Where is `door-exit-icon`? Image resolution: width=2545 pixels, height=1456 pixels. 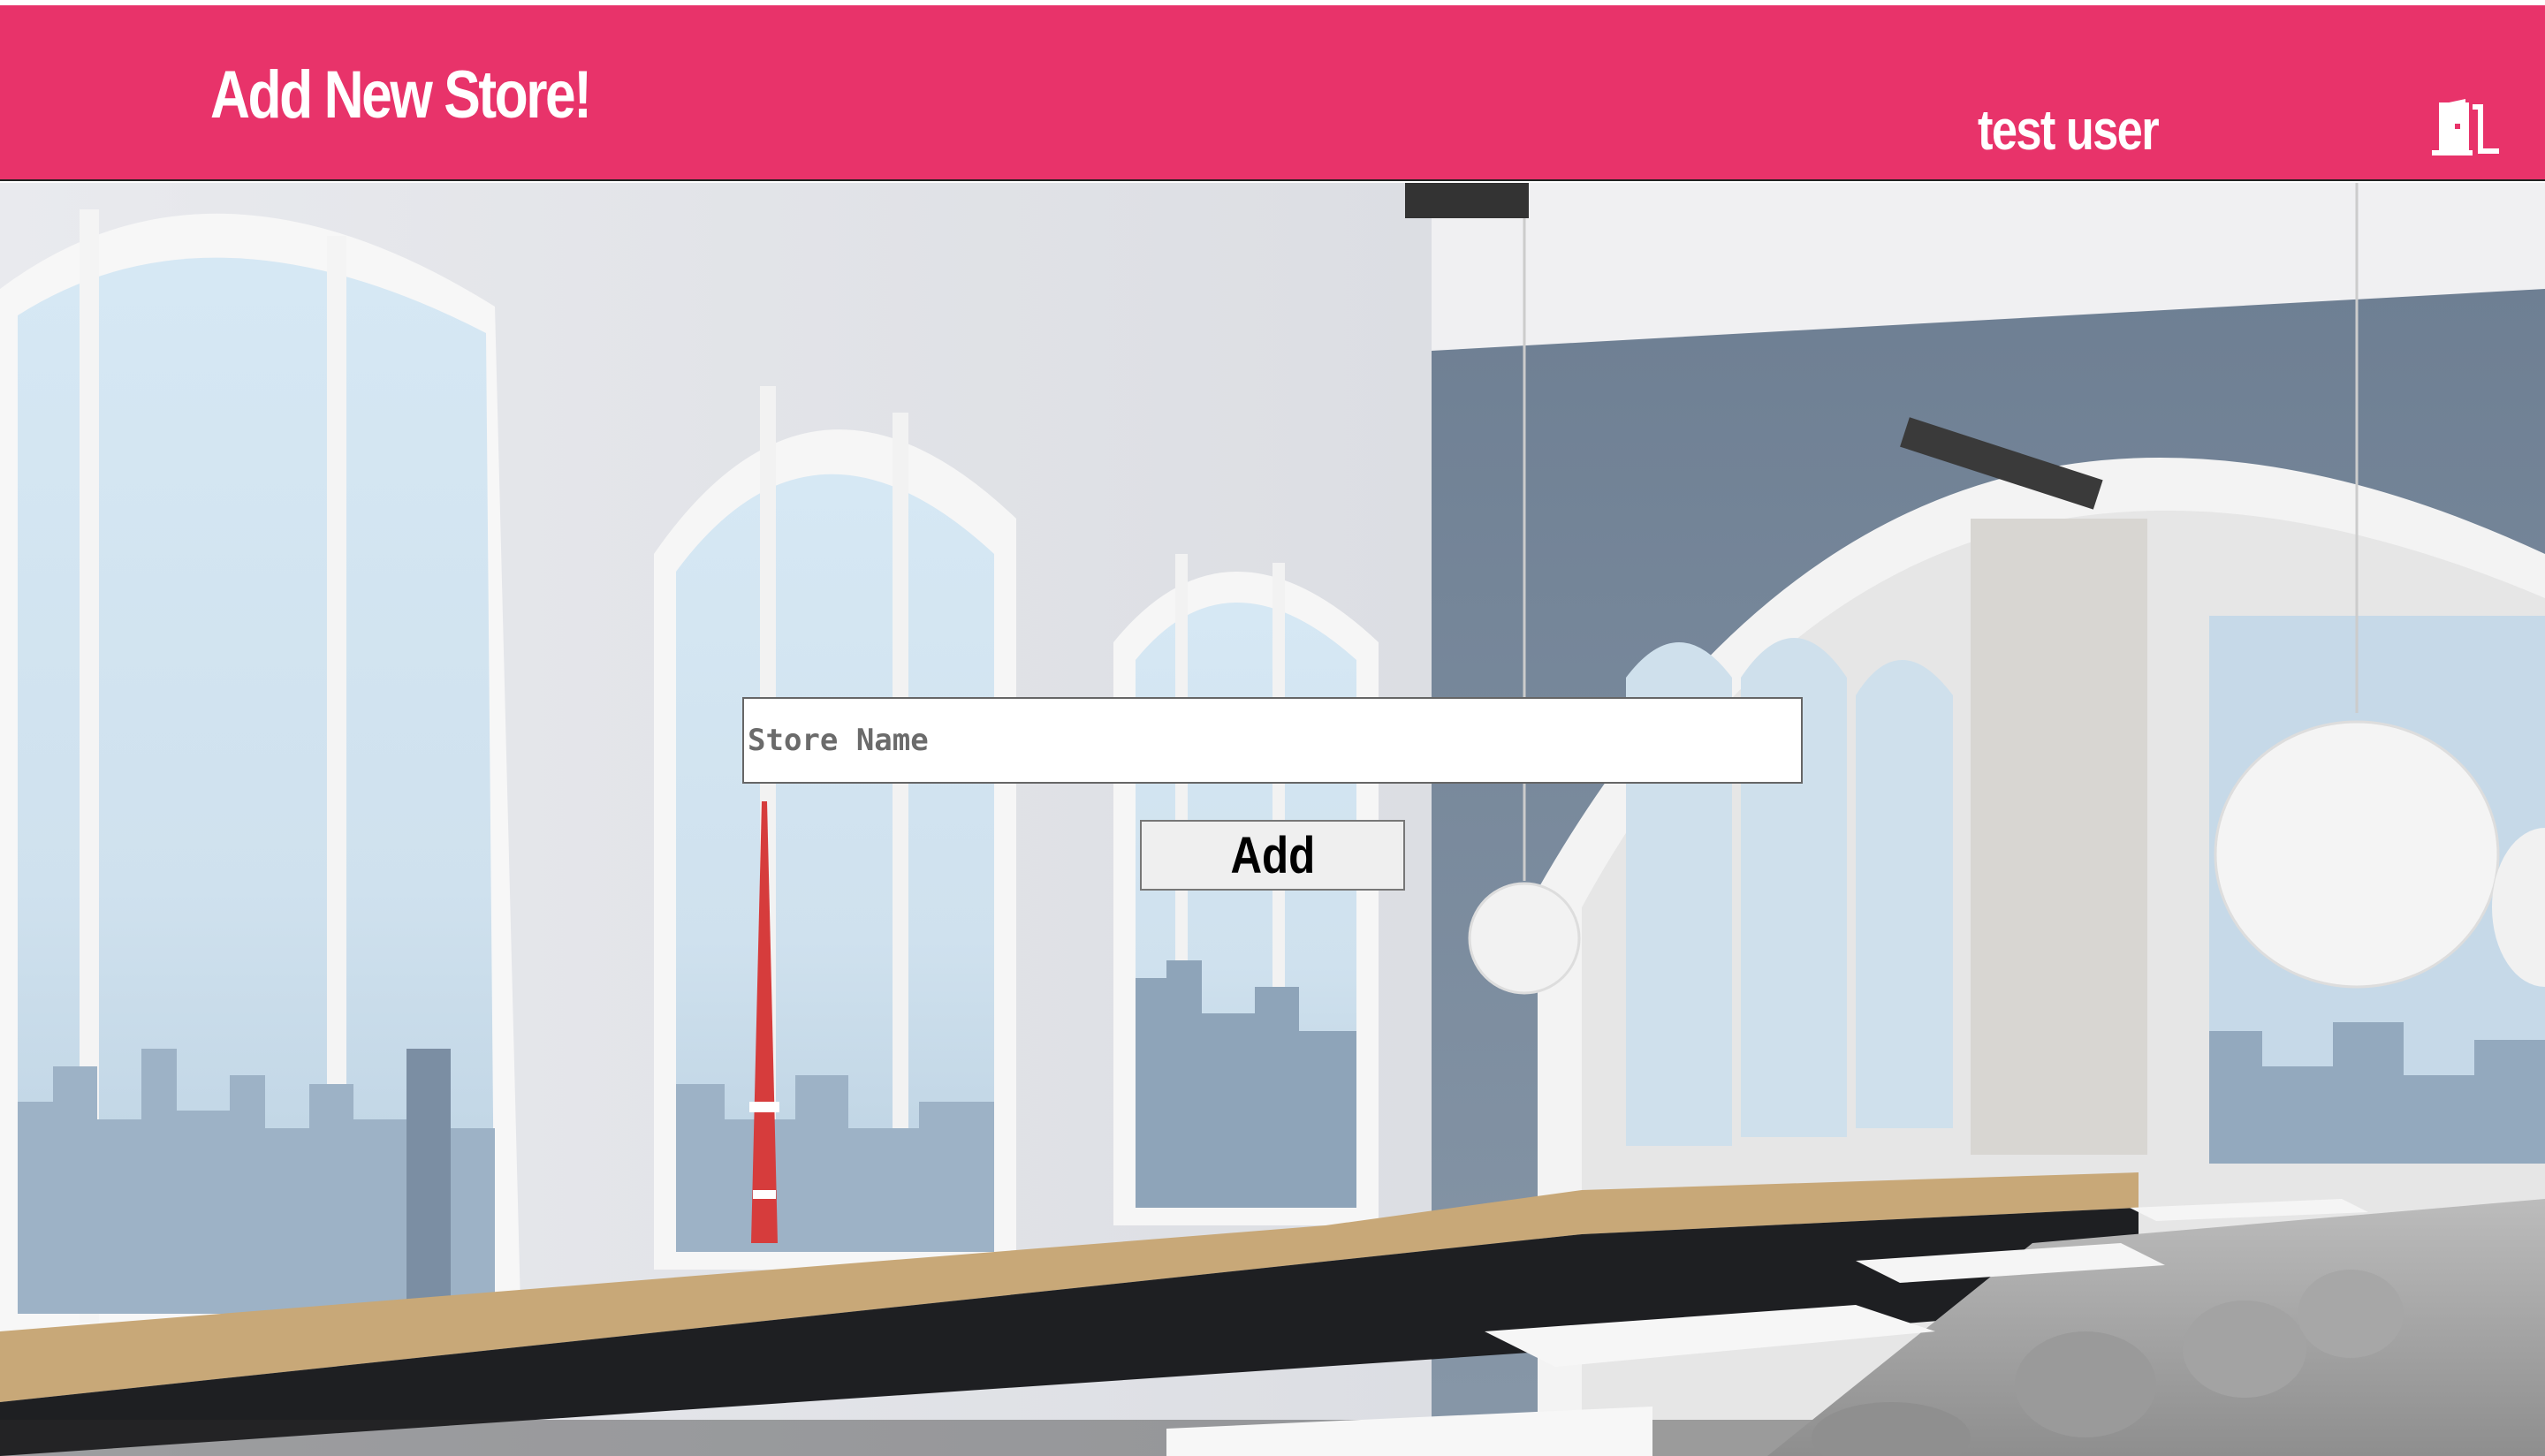
door-exit-icon is located at coordinates (2465, 127).